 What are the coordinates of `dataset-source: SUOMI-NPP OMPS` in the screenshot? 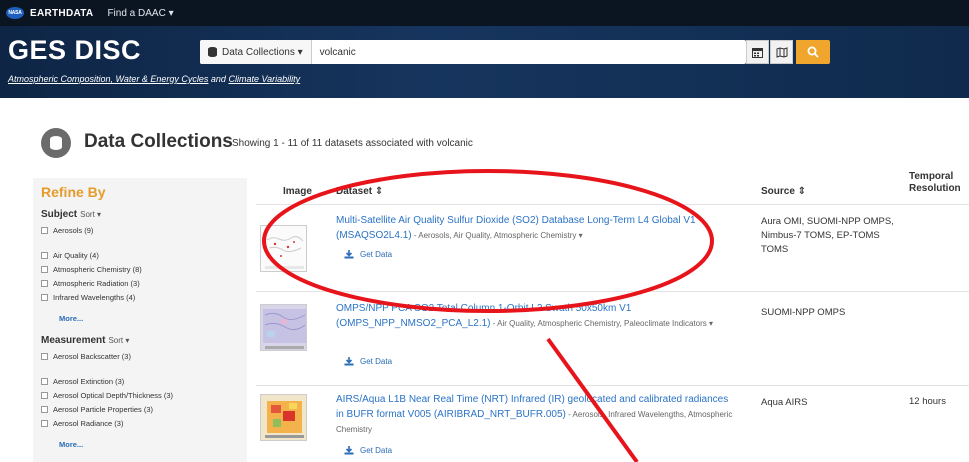 It's located at (803, 312).